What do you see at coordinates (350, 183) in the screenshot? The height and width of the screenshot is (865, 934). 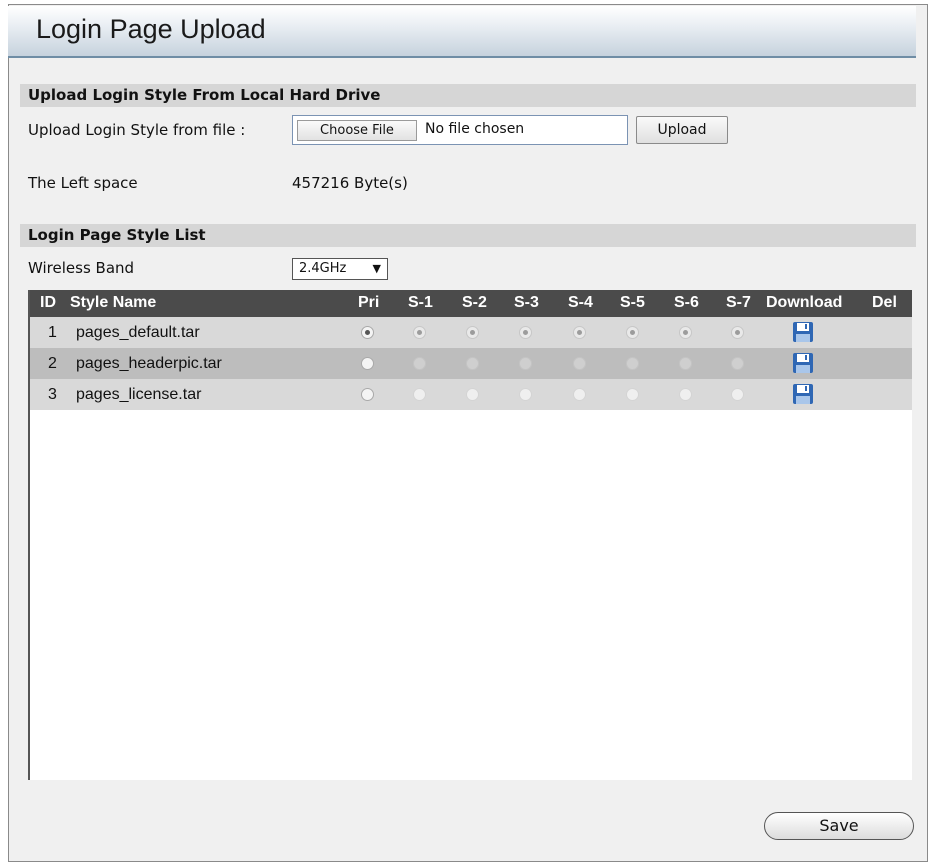 I see `left-space-value: 457216 Byte(s)` at bounding box center [350, 183].